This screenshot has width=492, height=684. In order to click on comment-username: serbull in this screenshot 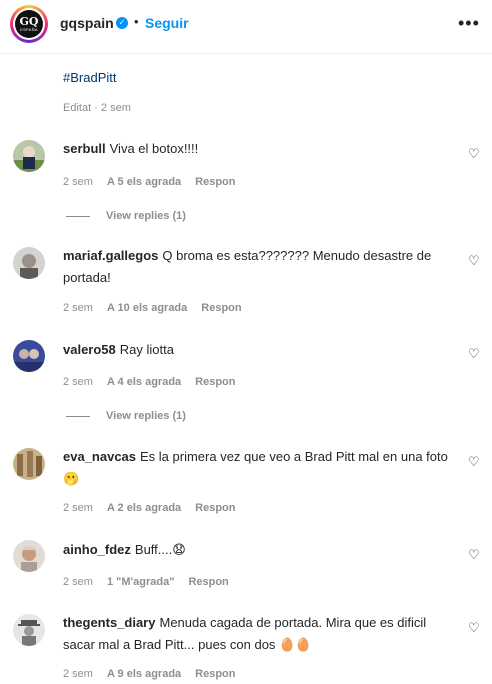, I will do `click(84, 148)`.